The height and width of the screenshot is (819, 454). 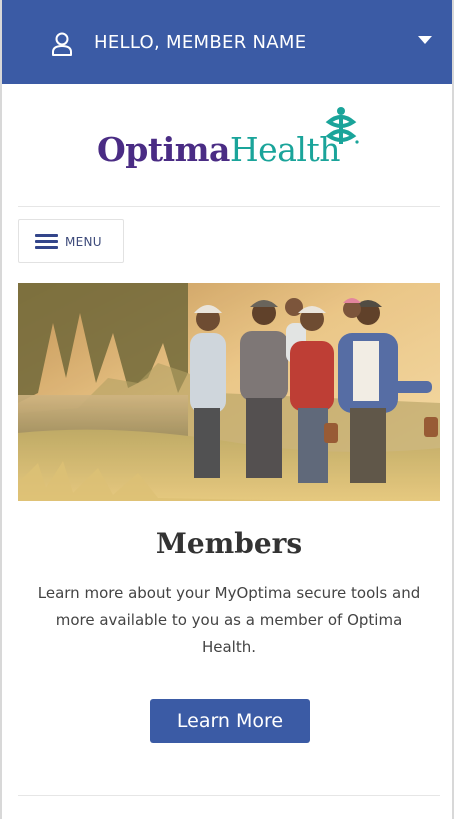 What do you see at coordinates (229, 543) in the screenshot?
I see `members-title: Members` at bounding box center [229, 543].